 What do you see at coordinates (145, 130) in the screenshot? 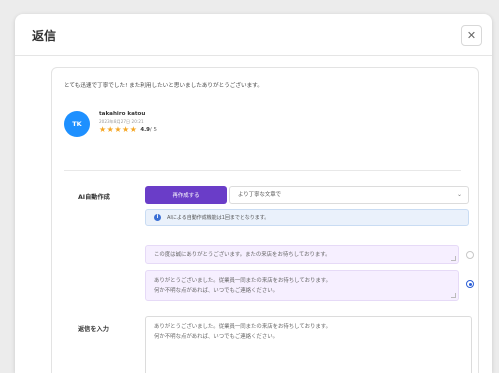
I see `rating-value: 4.9` at bounding box center [145, 130].